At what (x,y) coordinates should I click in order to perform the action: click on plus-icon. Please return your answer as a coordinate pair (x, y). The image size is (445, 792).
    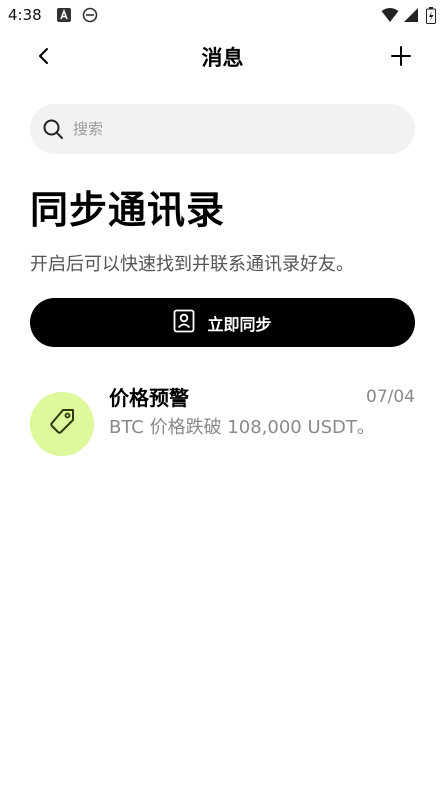
    Looking at the image, I should click on (401, 58).